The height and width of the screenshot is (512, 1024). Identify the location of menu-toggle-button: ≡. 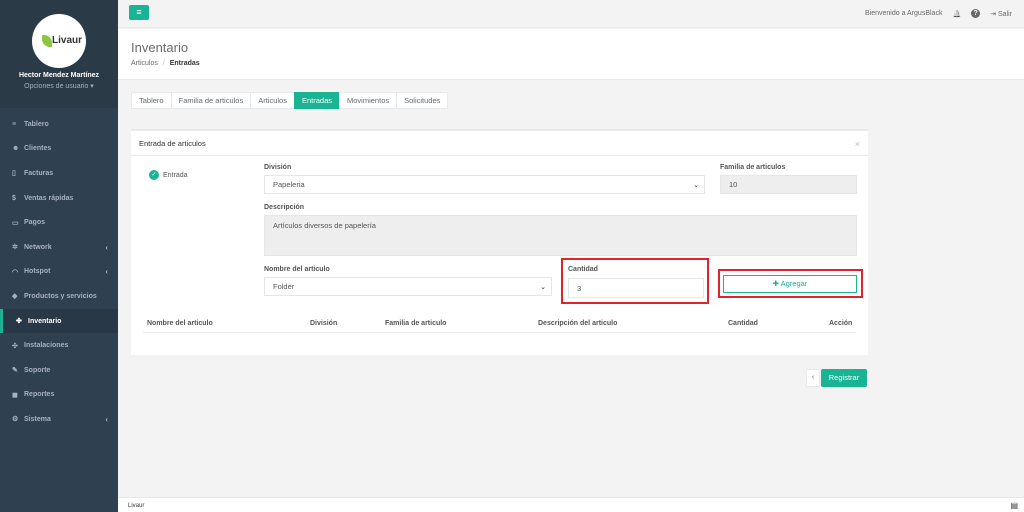
(139, 12).